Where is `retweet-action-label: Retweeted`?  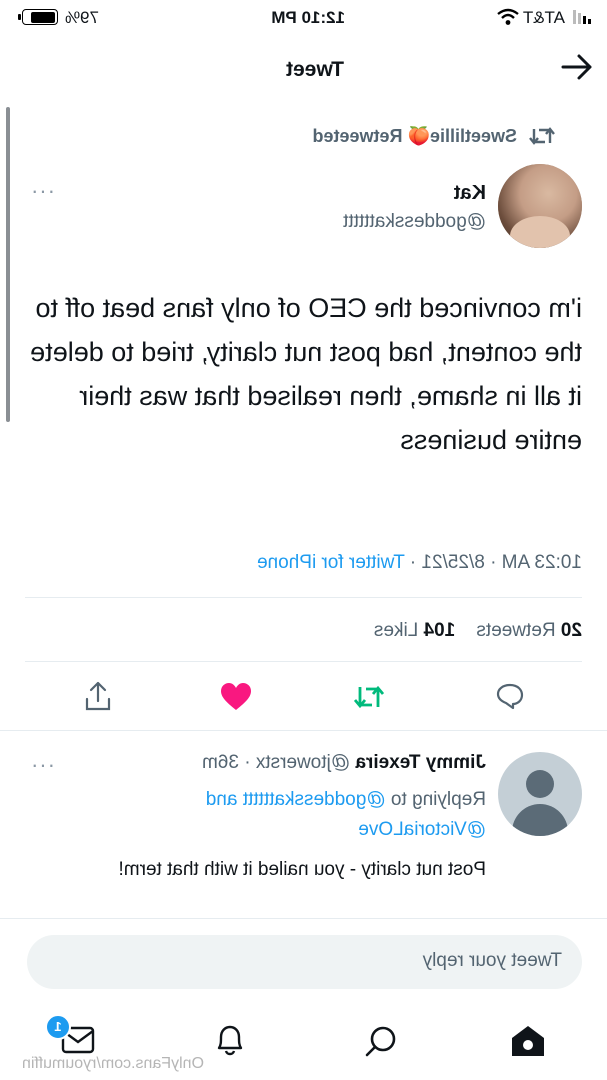 retweet-action-label: Retweeted is located at coordinates (357, 136).